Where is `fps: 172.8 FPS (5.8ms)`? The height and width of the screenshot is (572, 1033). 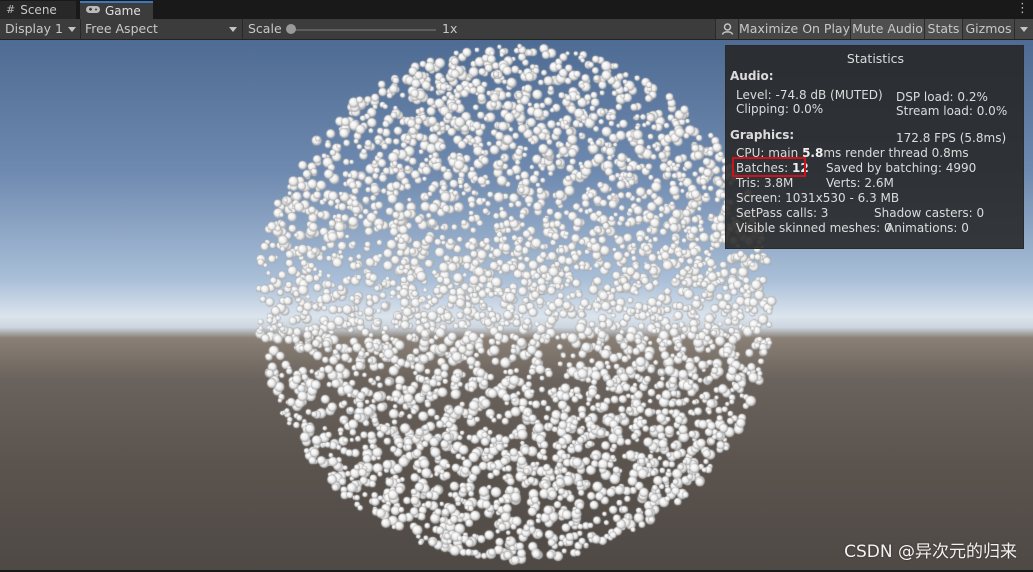 fps: 172.8 FPS (5.8ms) is located at coordinates (951, 138).